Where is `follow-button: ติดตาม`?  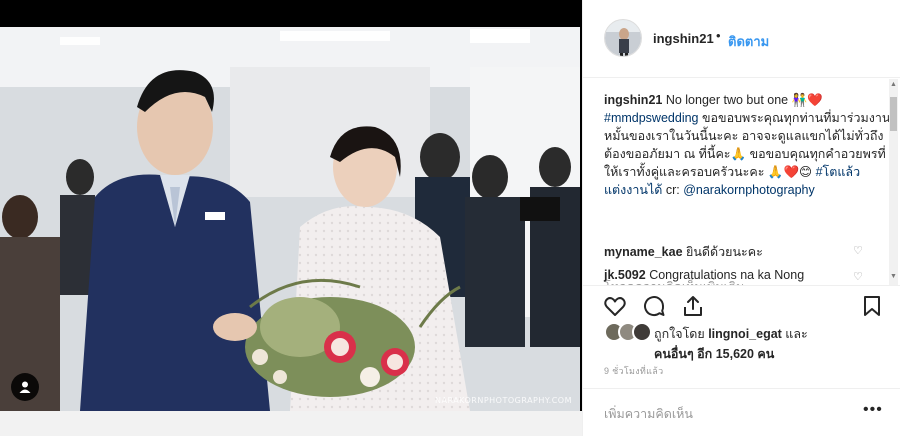 follow-button: ติดตาม is located at coordinates (748, 41).